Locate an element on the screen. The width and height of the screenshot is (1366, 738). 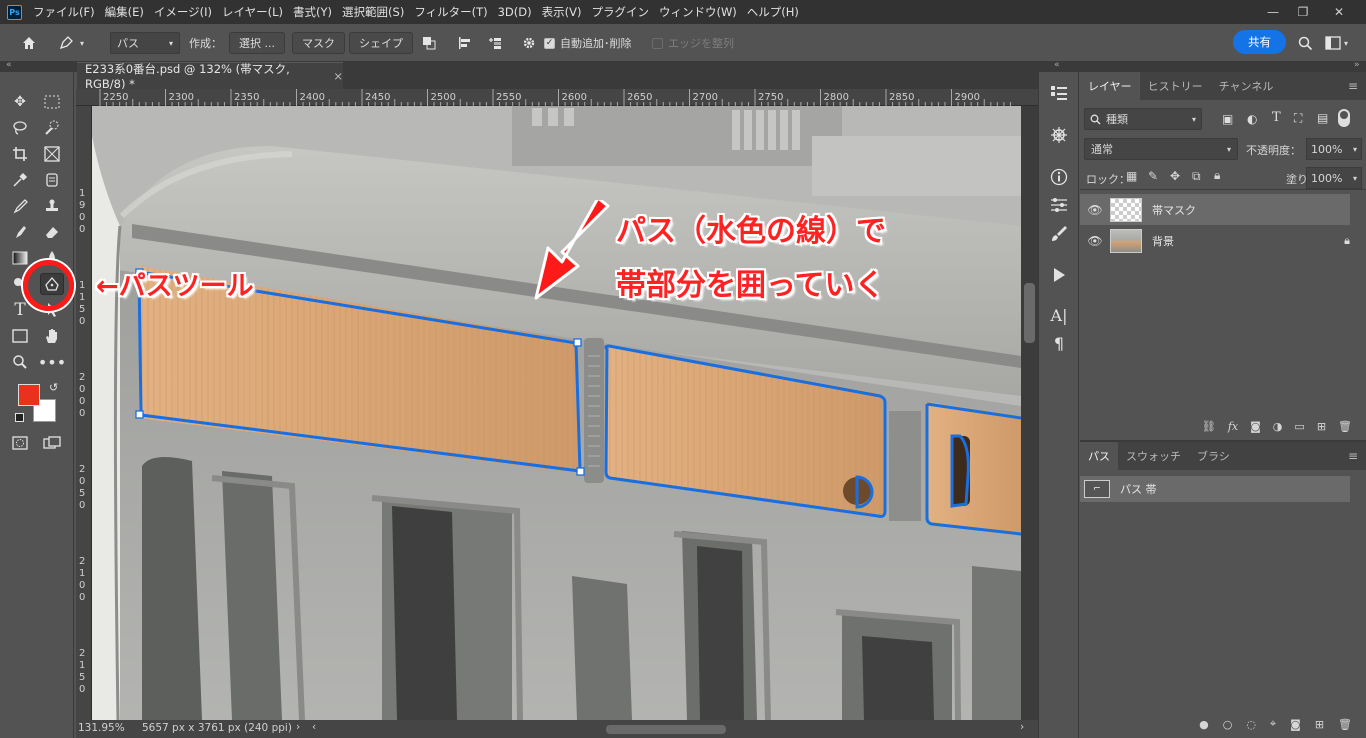
history-brush-tool-icon is located at coordinates (20, 232).